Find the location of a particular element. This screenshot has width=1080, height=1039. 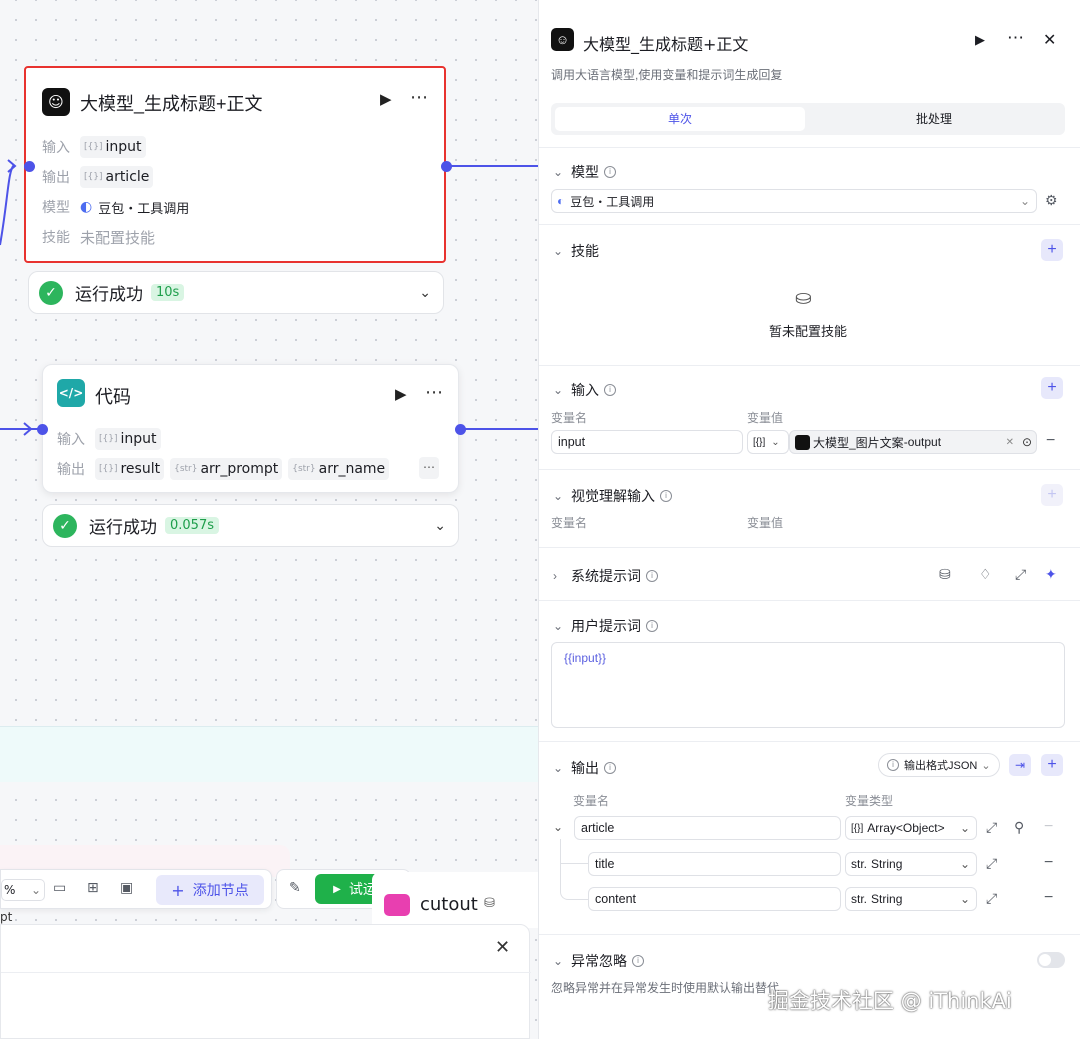

remove-input-button: − is located at coordinates (1050, 441).